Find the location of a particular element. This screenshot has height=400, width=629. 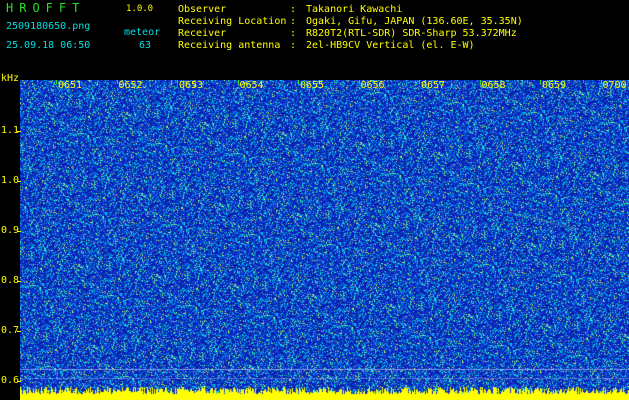

observer-label: Observer is located at coordinates (202, 9).